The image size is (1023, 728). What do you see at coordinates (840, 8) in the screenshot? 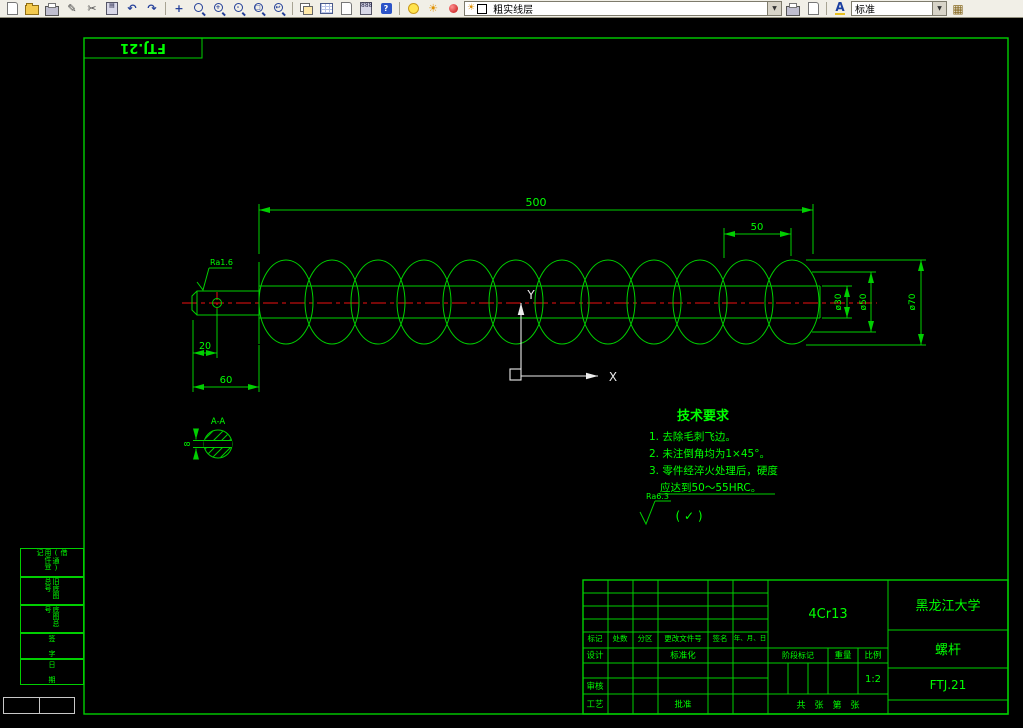
I see `text-style-icon: A` at bounding box center [840, 8].